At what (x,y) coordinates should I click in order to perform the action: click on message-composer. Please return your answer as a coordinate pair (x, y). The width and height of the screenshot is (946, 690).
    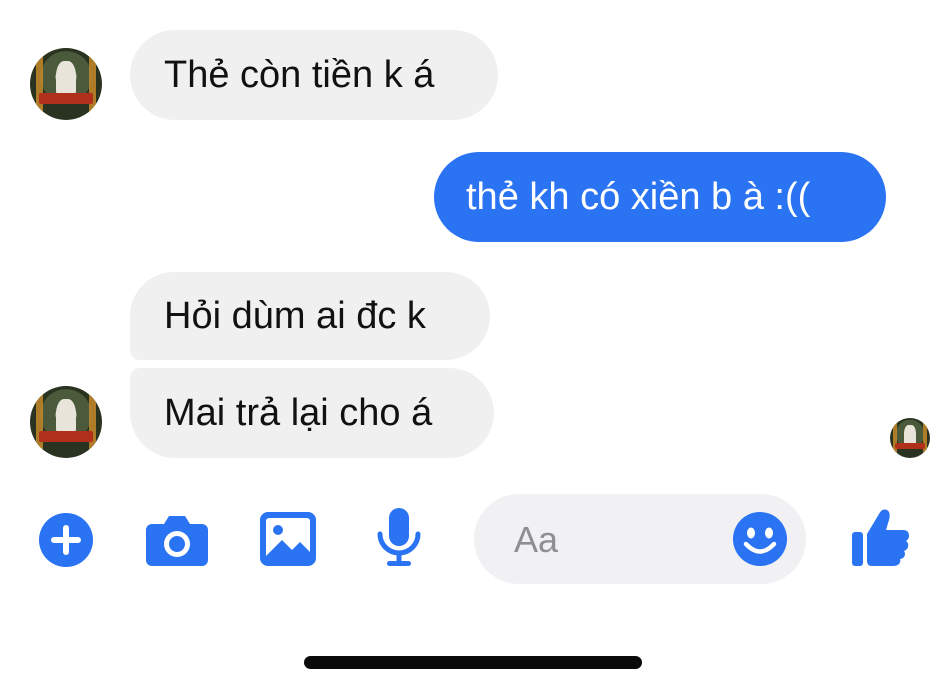
    Looking at the image, I should click on (640, 539).